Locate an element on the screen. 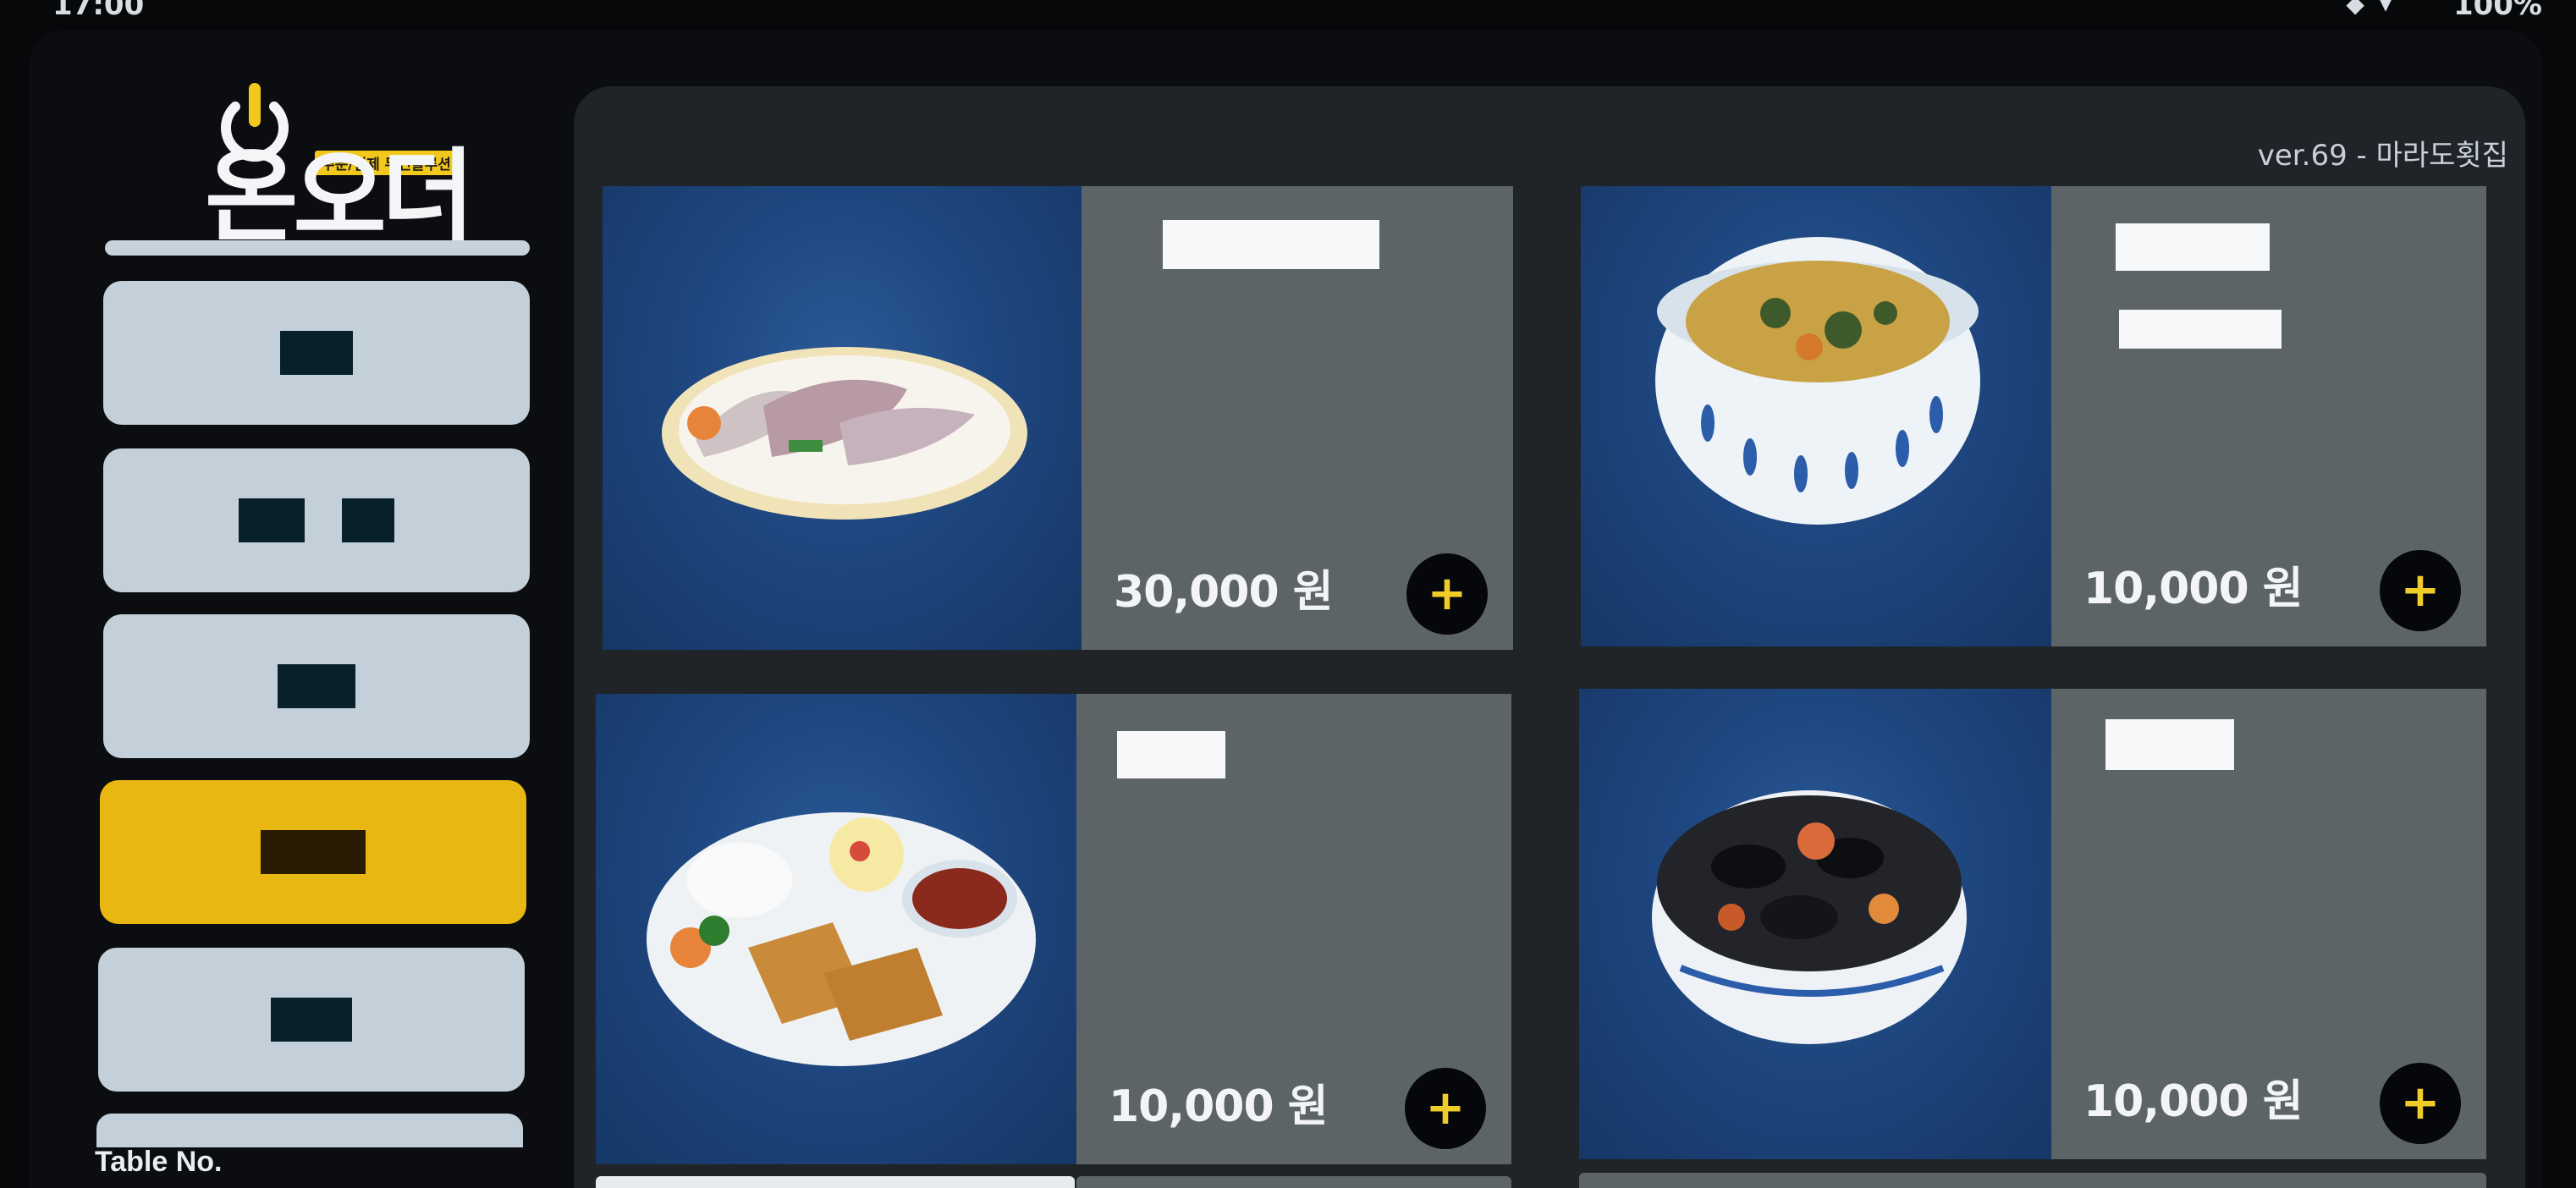 The width and height of the screenshot is (2576, 1188). logo-divider is located at coordinates (317, 248).